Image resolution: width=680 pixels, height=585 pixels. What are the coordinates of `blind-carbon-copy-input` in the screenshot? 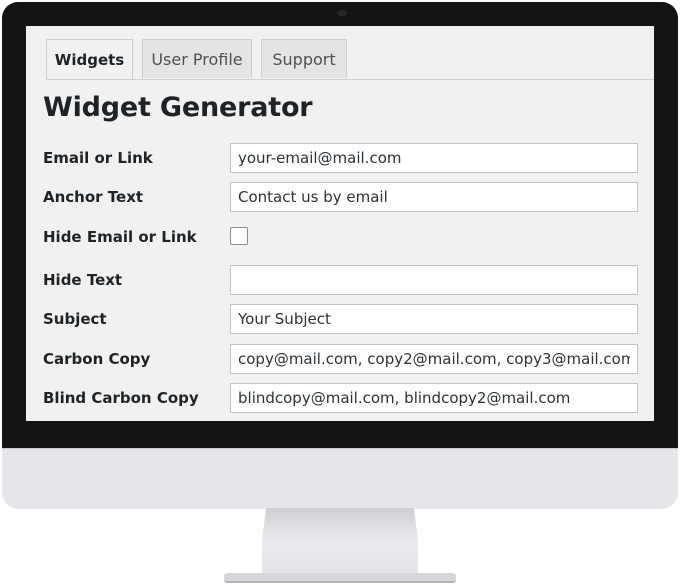 It's located at (434, 398).